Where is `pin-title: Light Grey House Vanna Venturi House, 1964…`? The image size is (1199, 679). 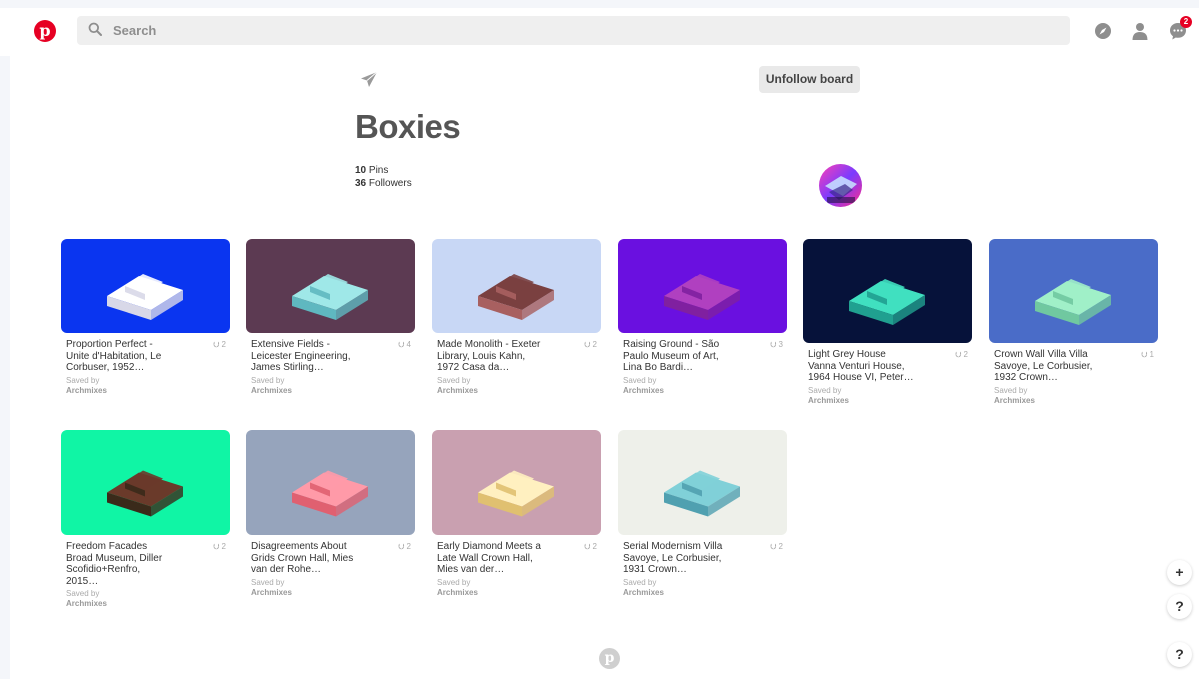 pin-title: Light Grey House Vanna Venturi House, 1964… is located at coordinates (870, 366).